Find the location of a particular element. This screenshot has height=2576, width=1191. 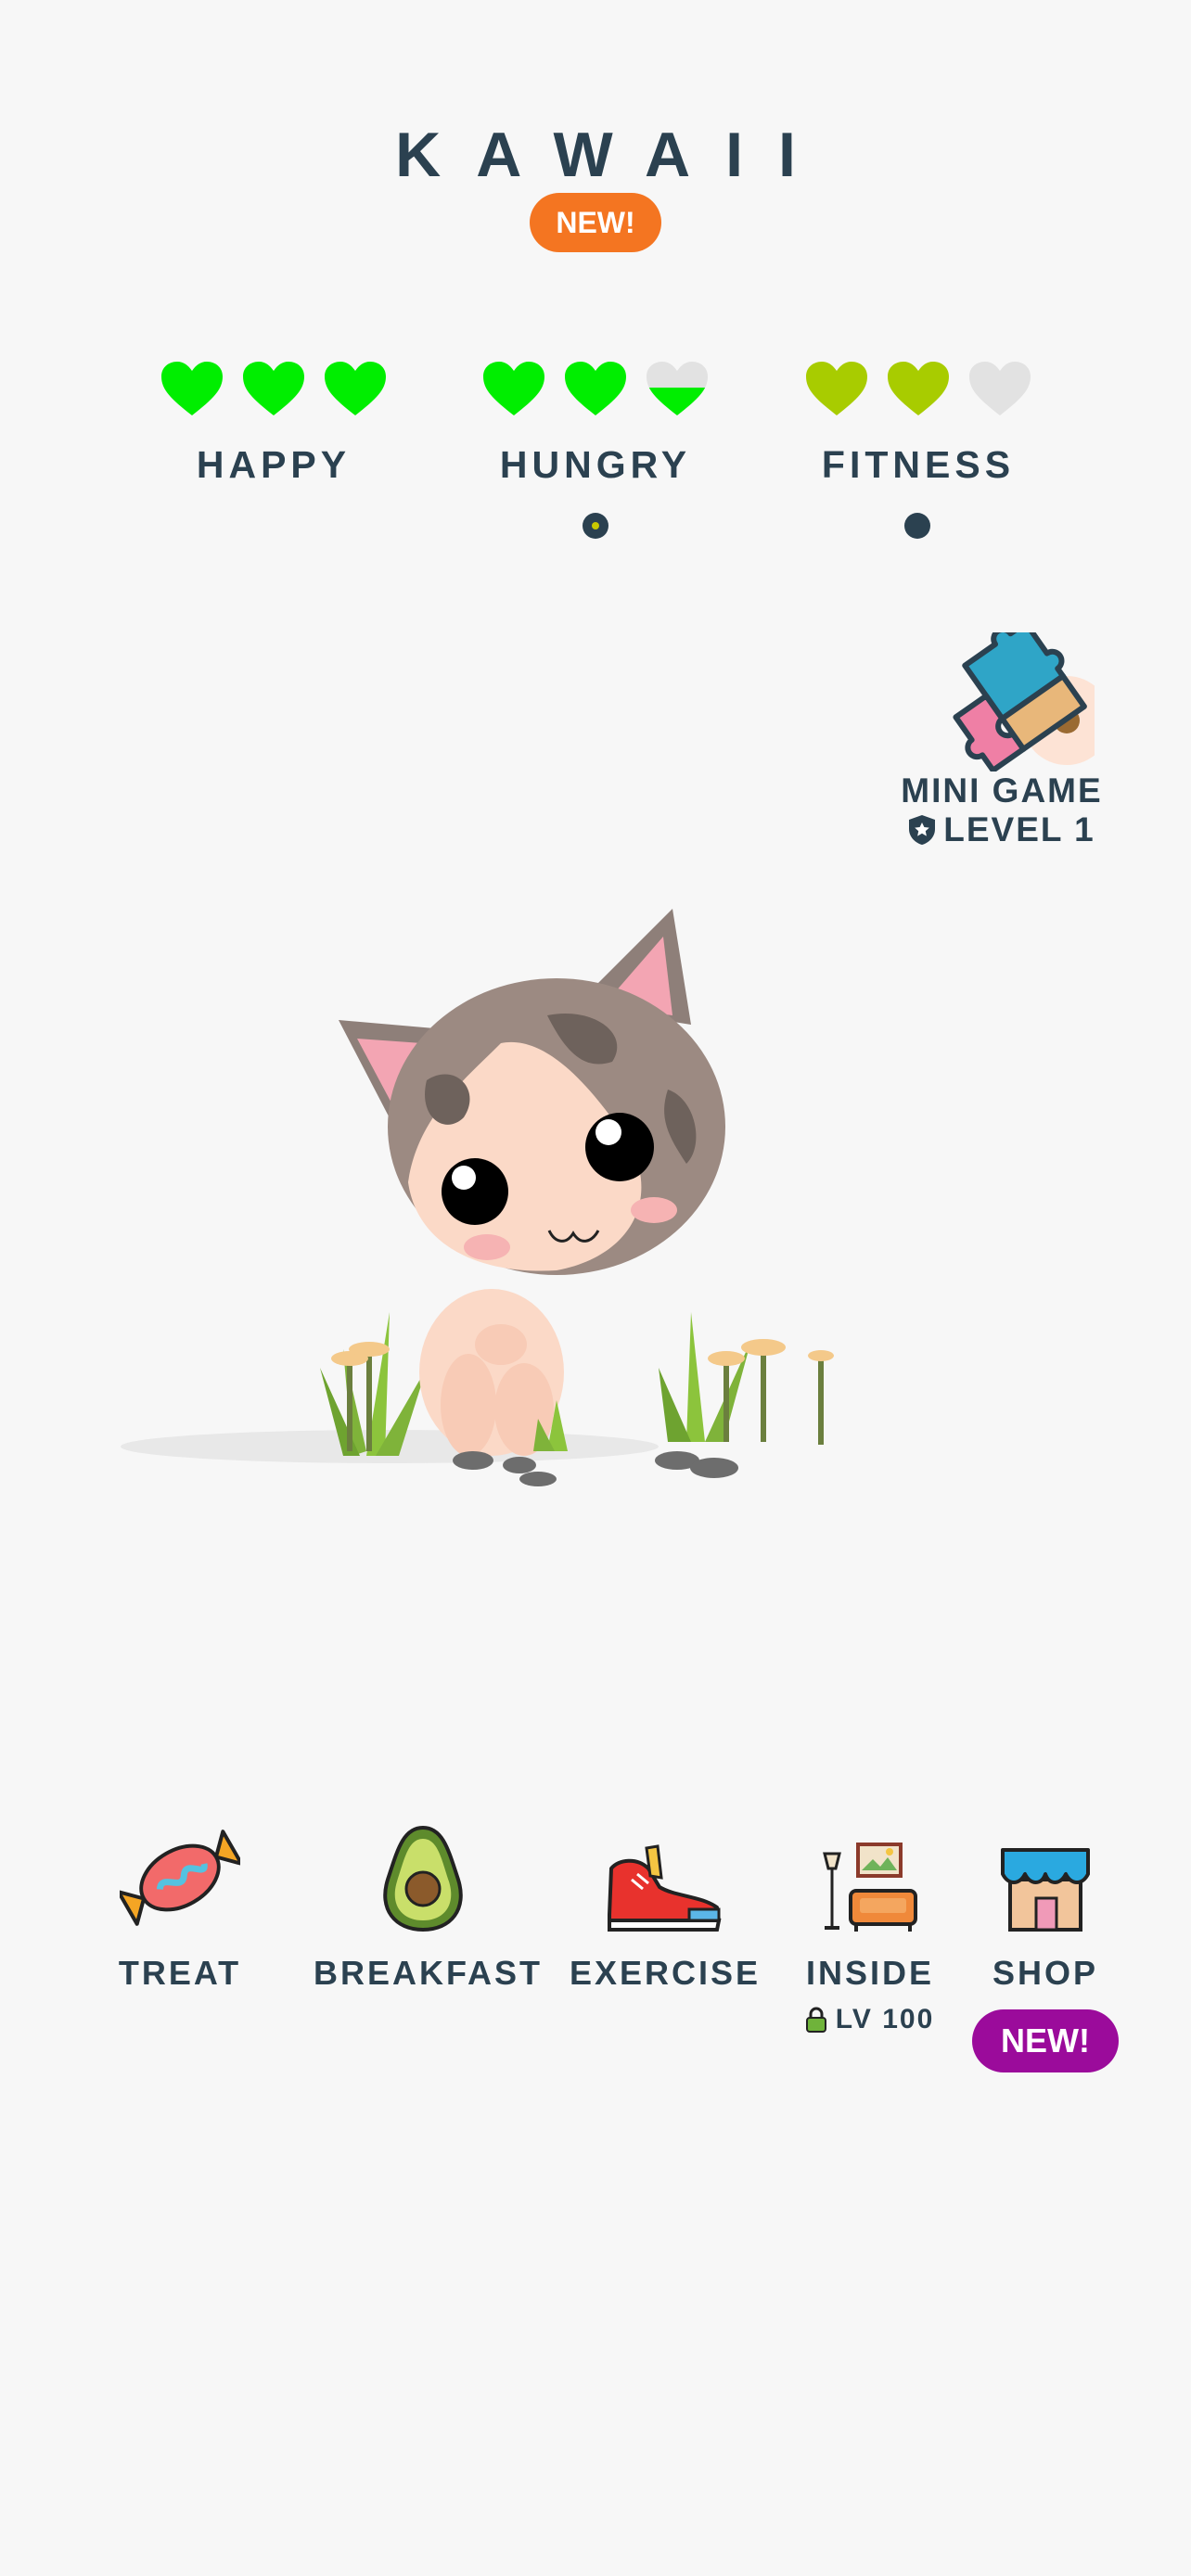

candy-icon is located at coordinates (180, 1878).